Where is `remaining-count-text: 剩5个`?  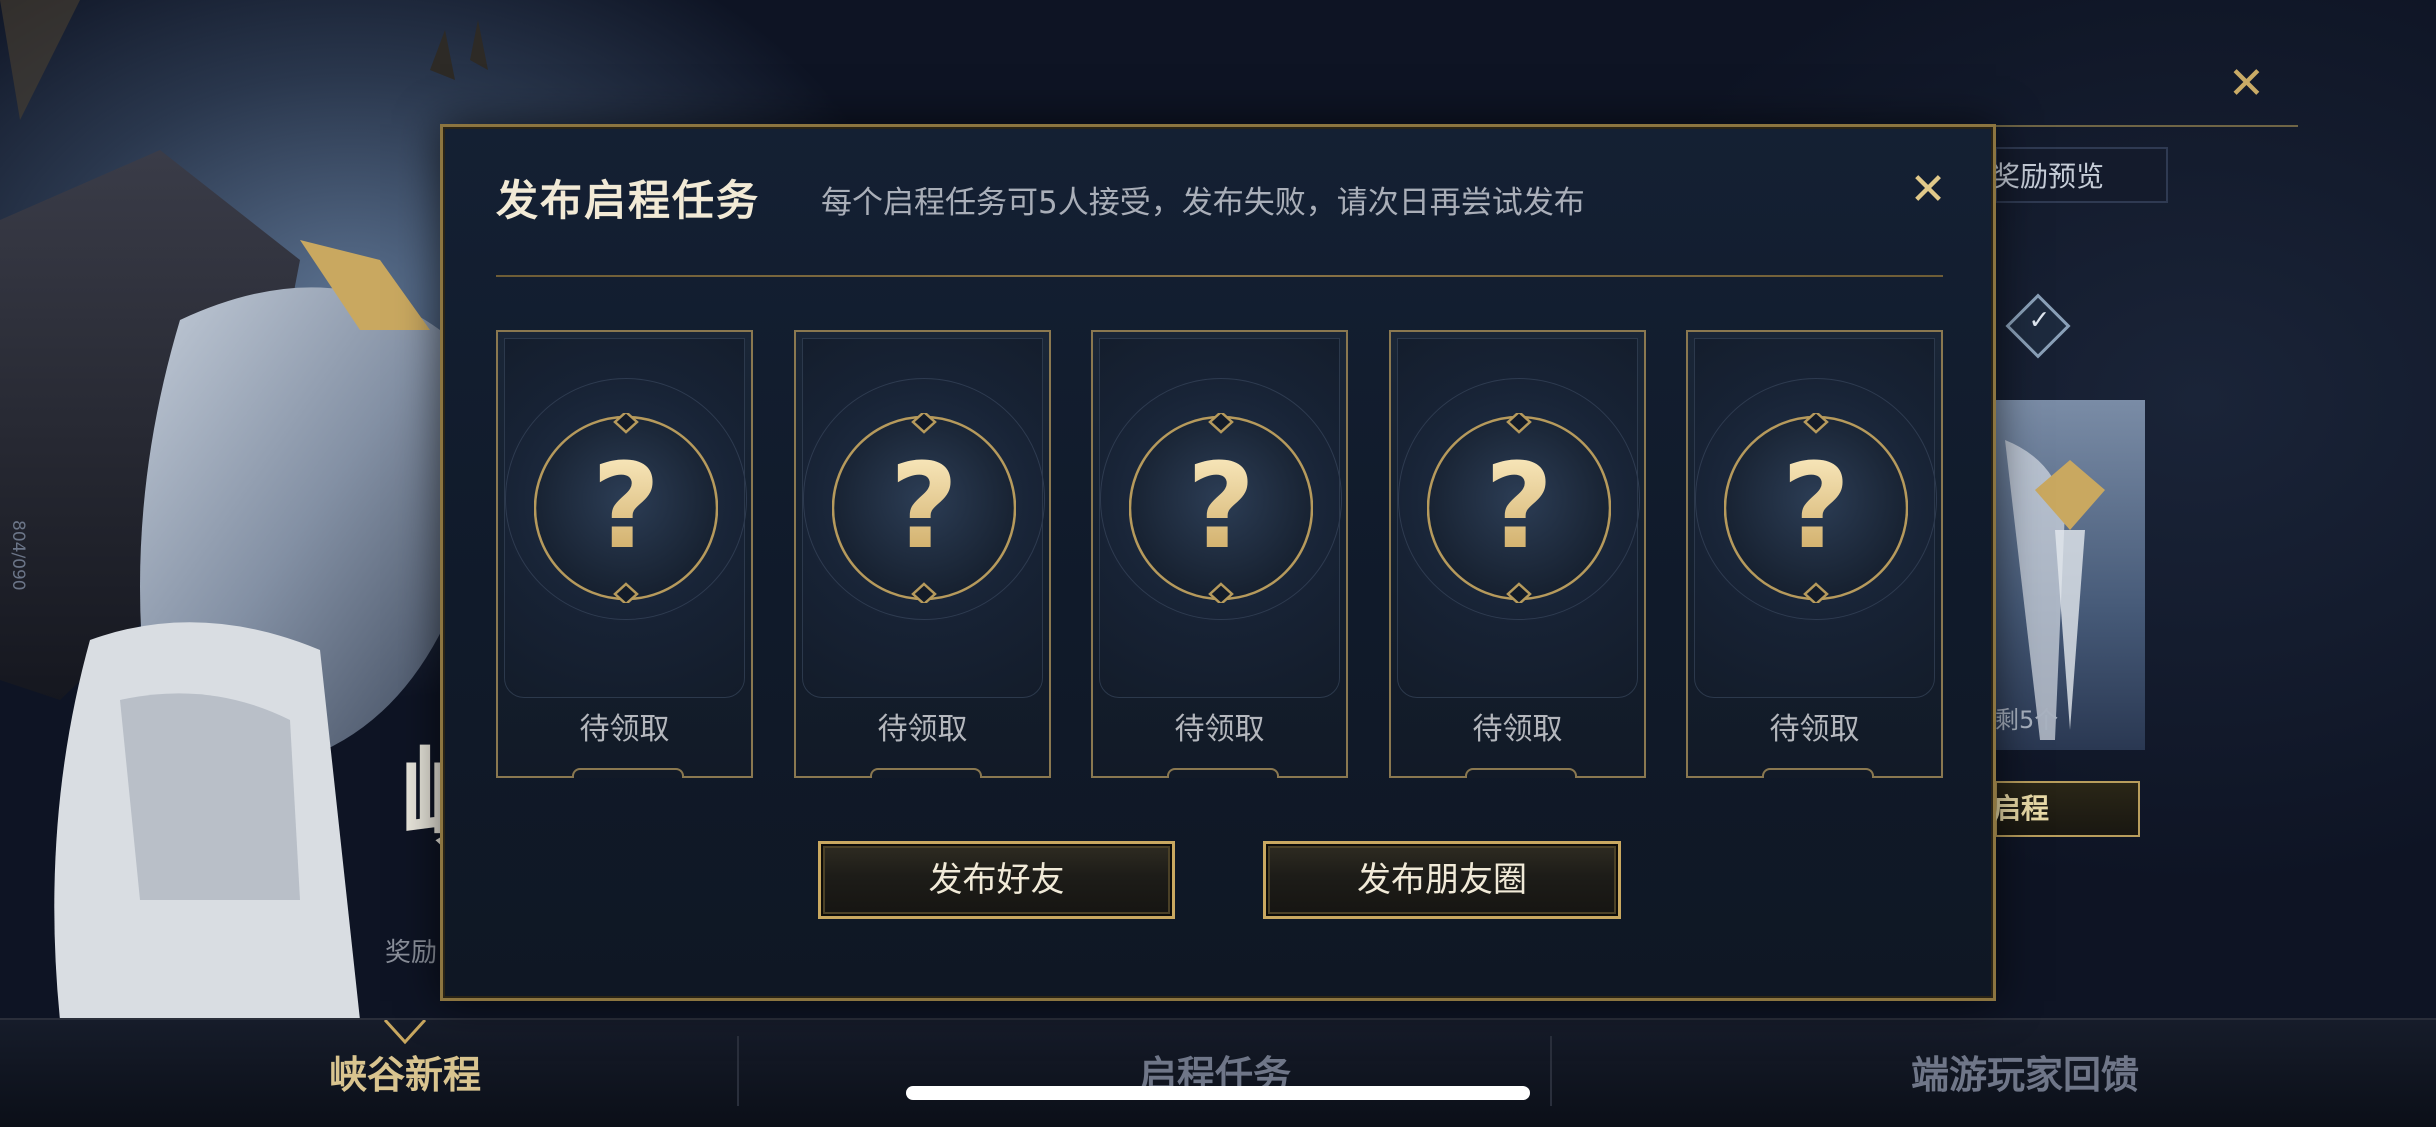
remaining-count-text: 剩5个 is located at coordinates (2027, 720).